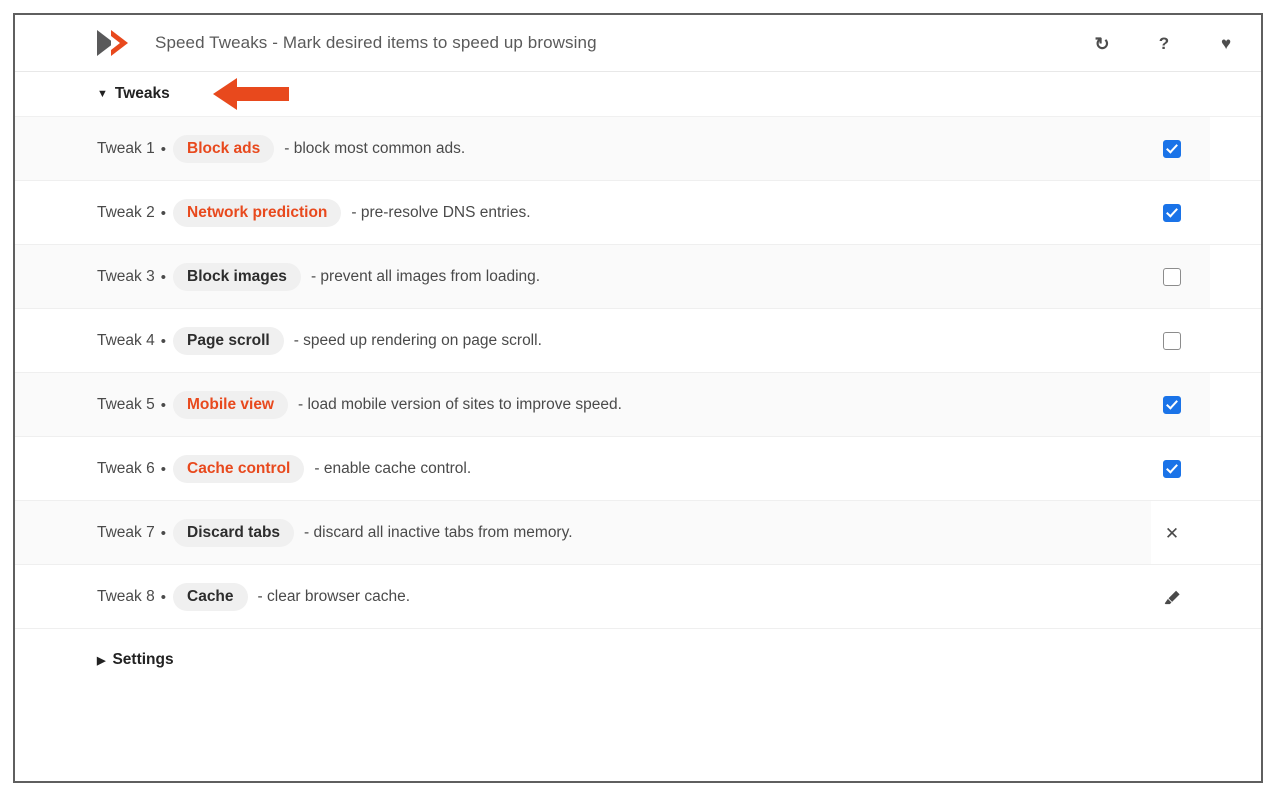  I want to click on help-icon: ?, so click(1164, 44).